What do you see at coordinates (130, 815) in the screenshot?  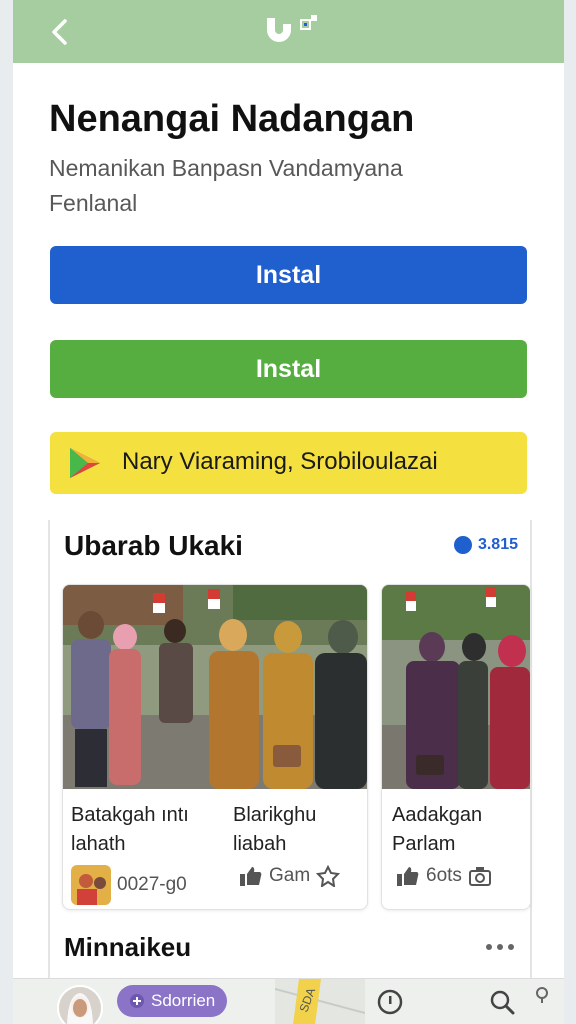 I see `caption-line: Batakgah ıntı` at bounding box center [130, 815].